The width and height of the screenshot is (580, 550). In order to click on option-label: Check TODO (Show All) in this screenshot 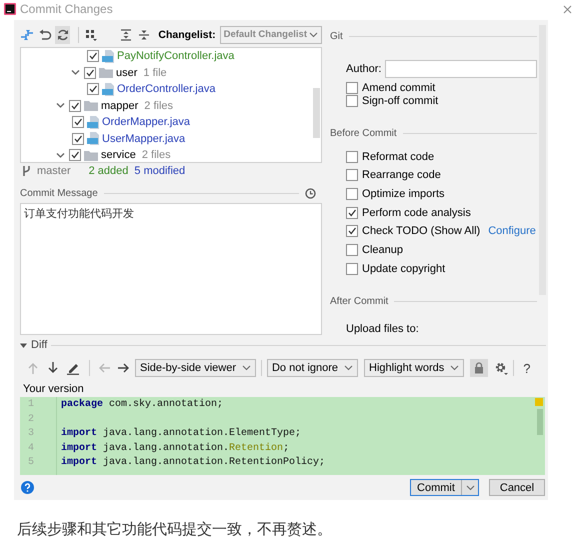, I will do `click(421, 231)`.